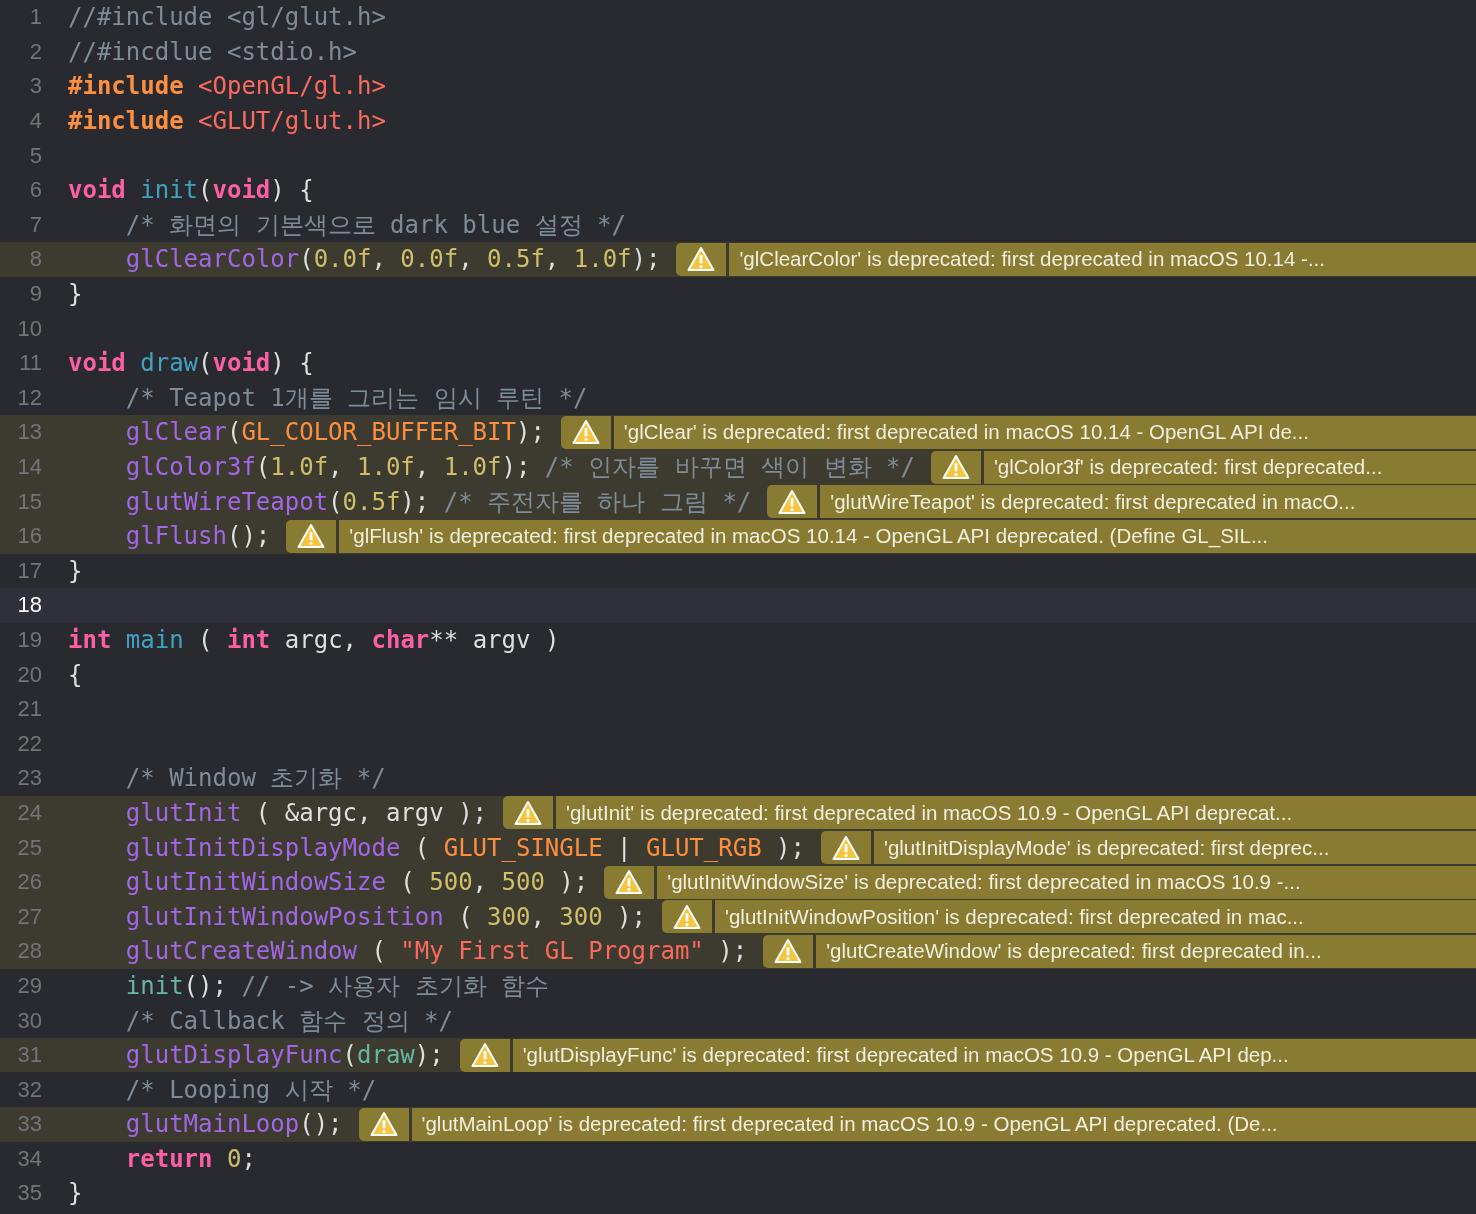 The image size is (1476, 1214). Describe the element at coordinates (29, 1020) in the screenshot. I see `line-number: 30` at that location.